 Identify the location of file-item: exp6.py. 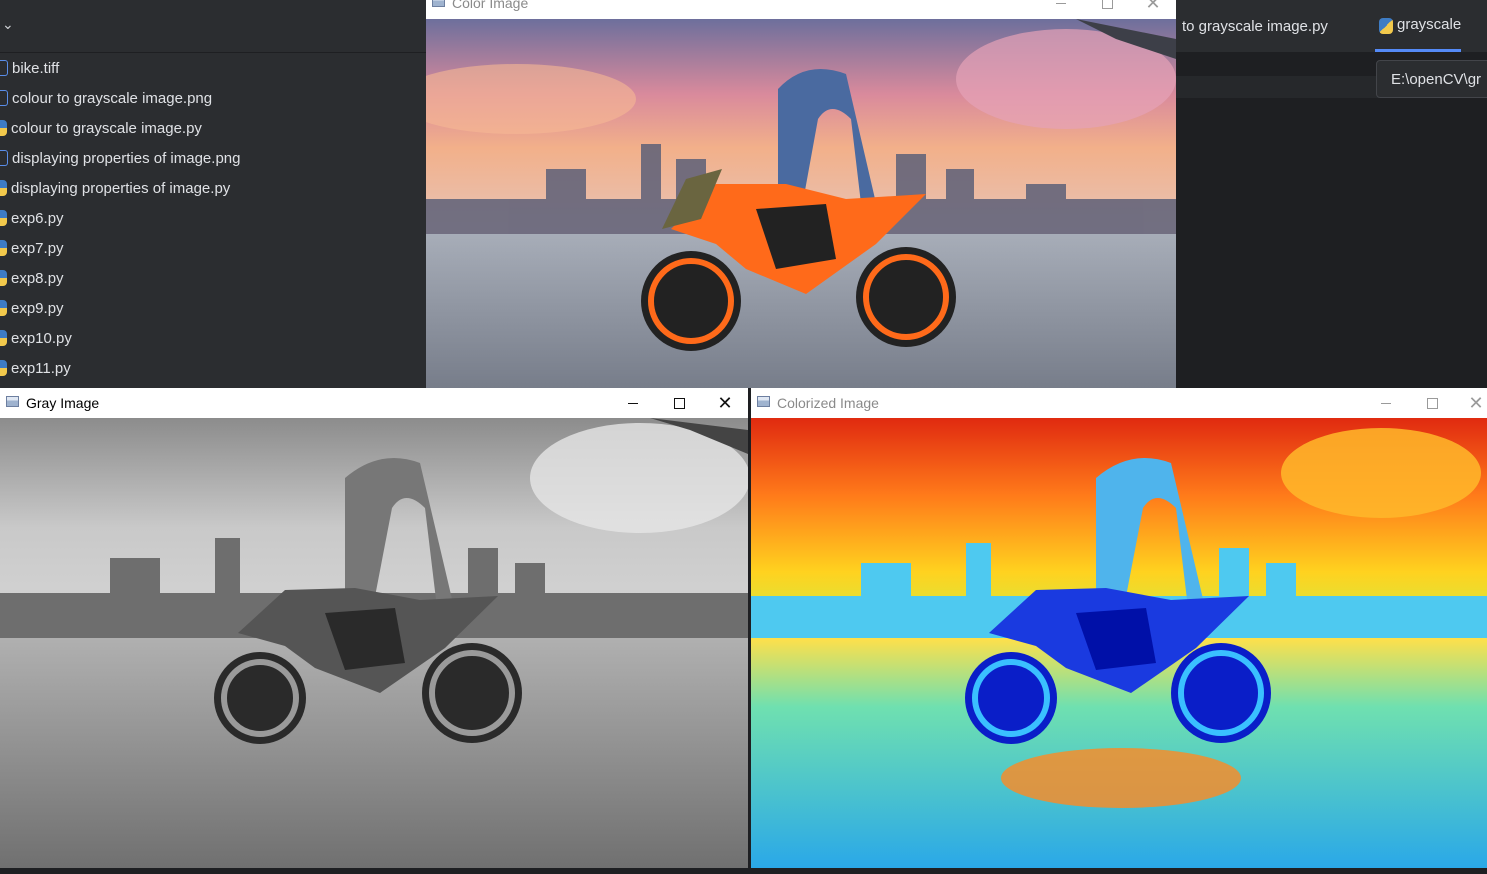
(32, 218).